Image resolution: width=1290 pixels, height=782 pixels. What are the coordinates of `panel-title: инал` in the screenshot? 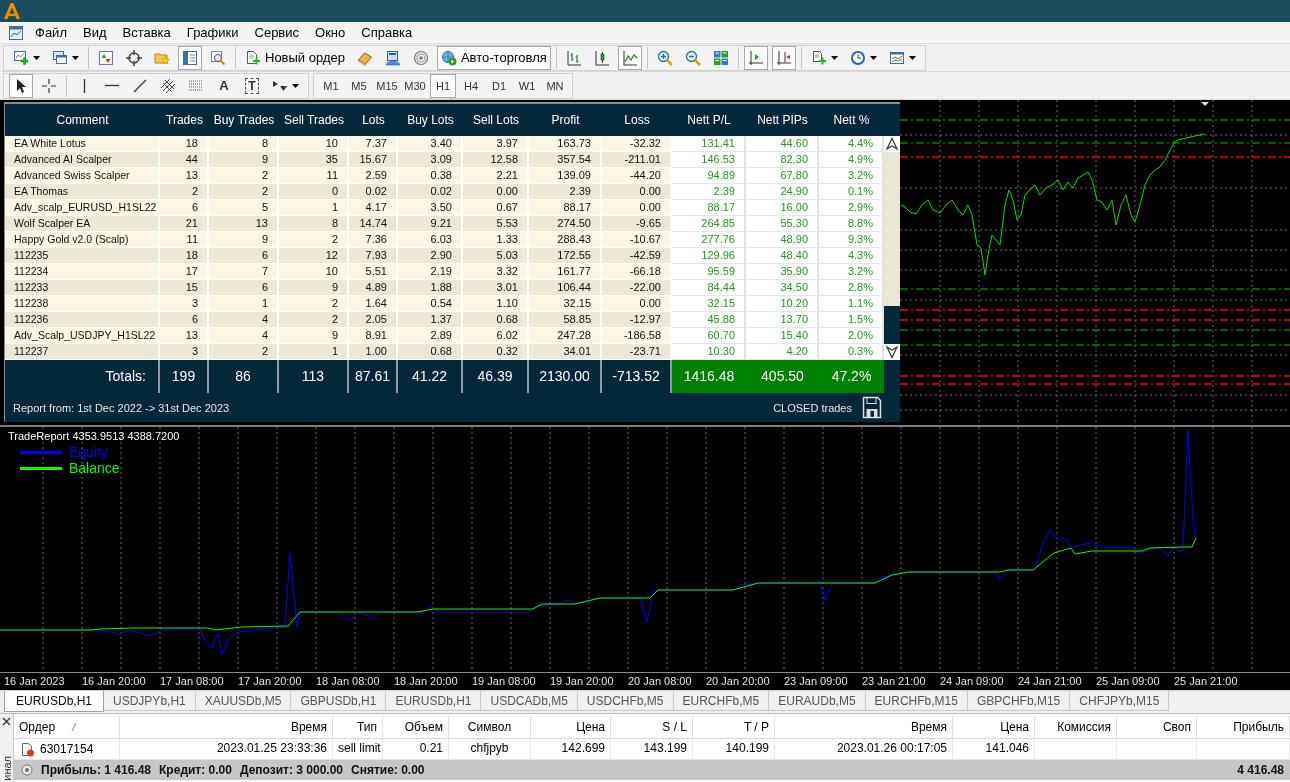 It's located at (6, 768).